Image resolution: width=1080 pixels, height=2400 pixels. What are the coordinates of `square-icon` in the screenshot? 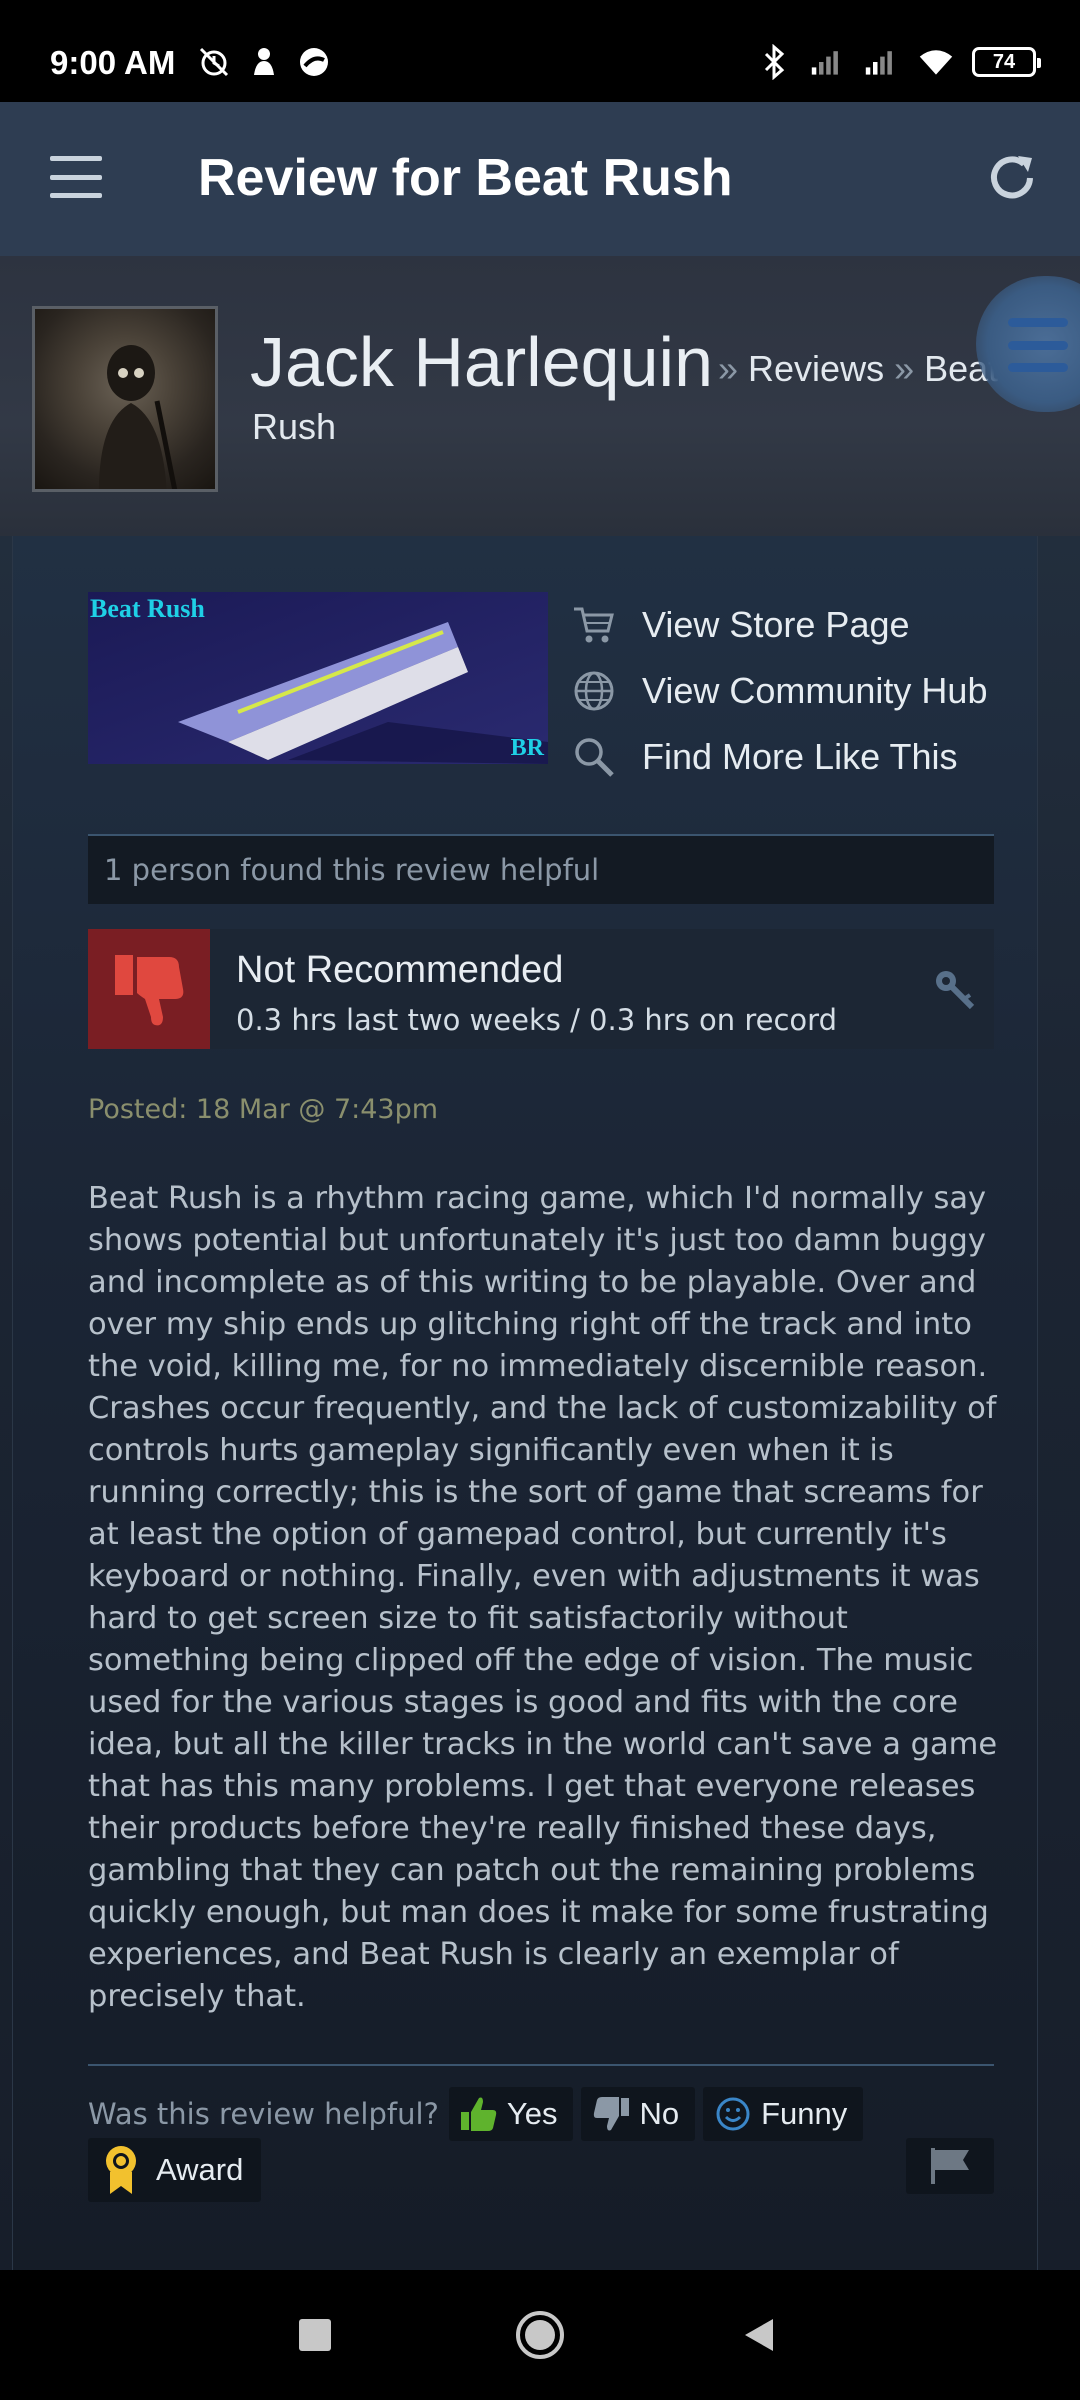 It's located at (315, 2335).